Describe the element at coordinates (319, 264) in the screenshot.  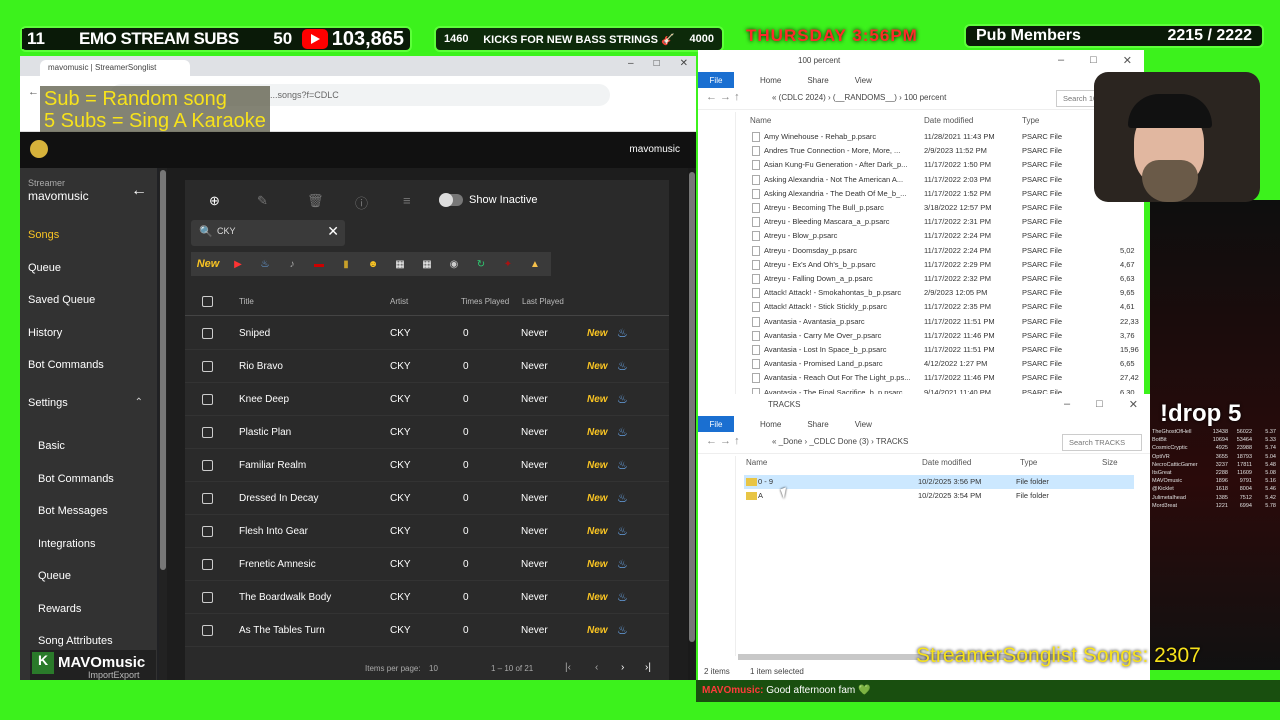
I see `red-bar-filter-icon: ▬` at that location.